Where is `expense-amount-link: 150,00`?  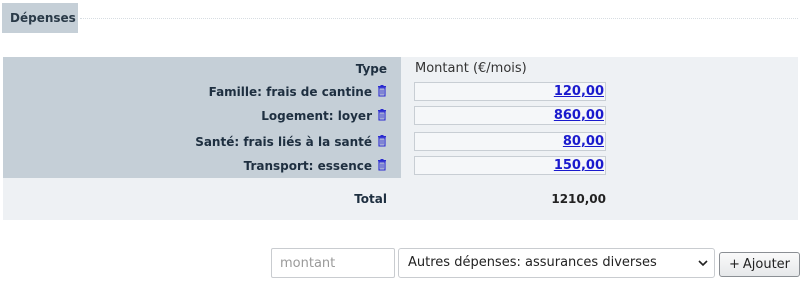 expense-amount-link: 150,00 is located at coordinates (579, 165).